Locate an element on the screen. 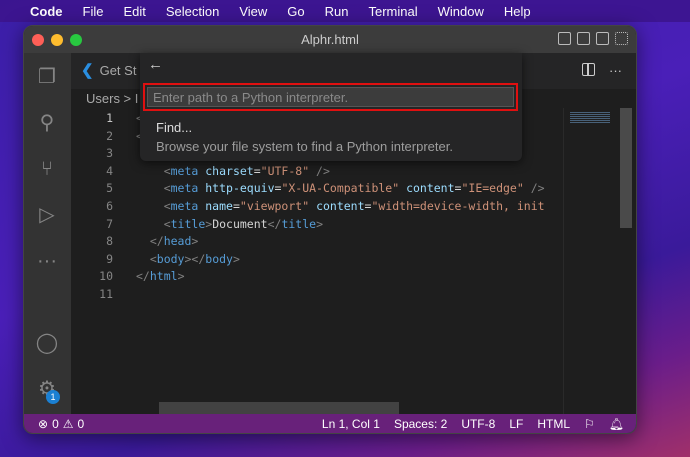 The image size is (690, 457). code-line: 9 <body></body> is located at coordinates (317, 260).